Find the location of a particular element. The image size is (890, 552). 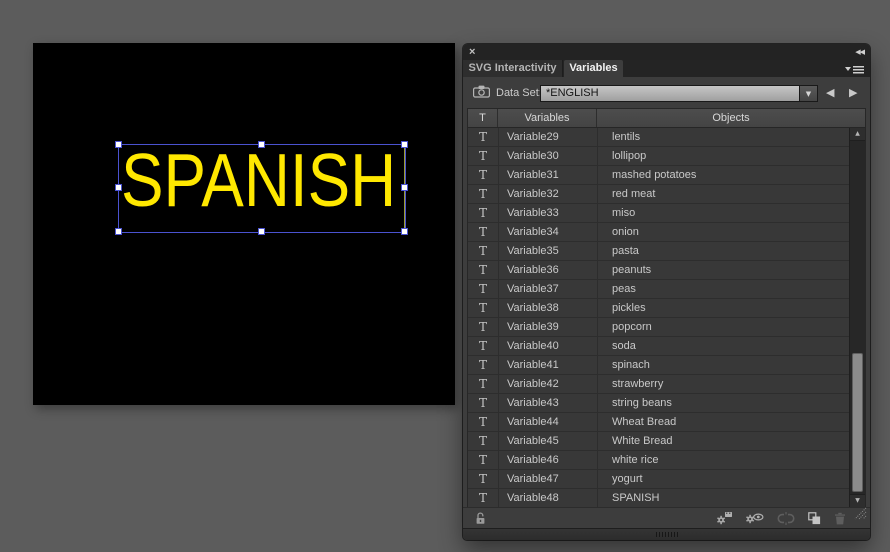

table-row: T Variable41 spinach is located at coordinates (658, 365).